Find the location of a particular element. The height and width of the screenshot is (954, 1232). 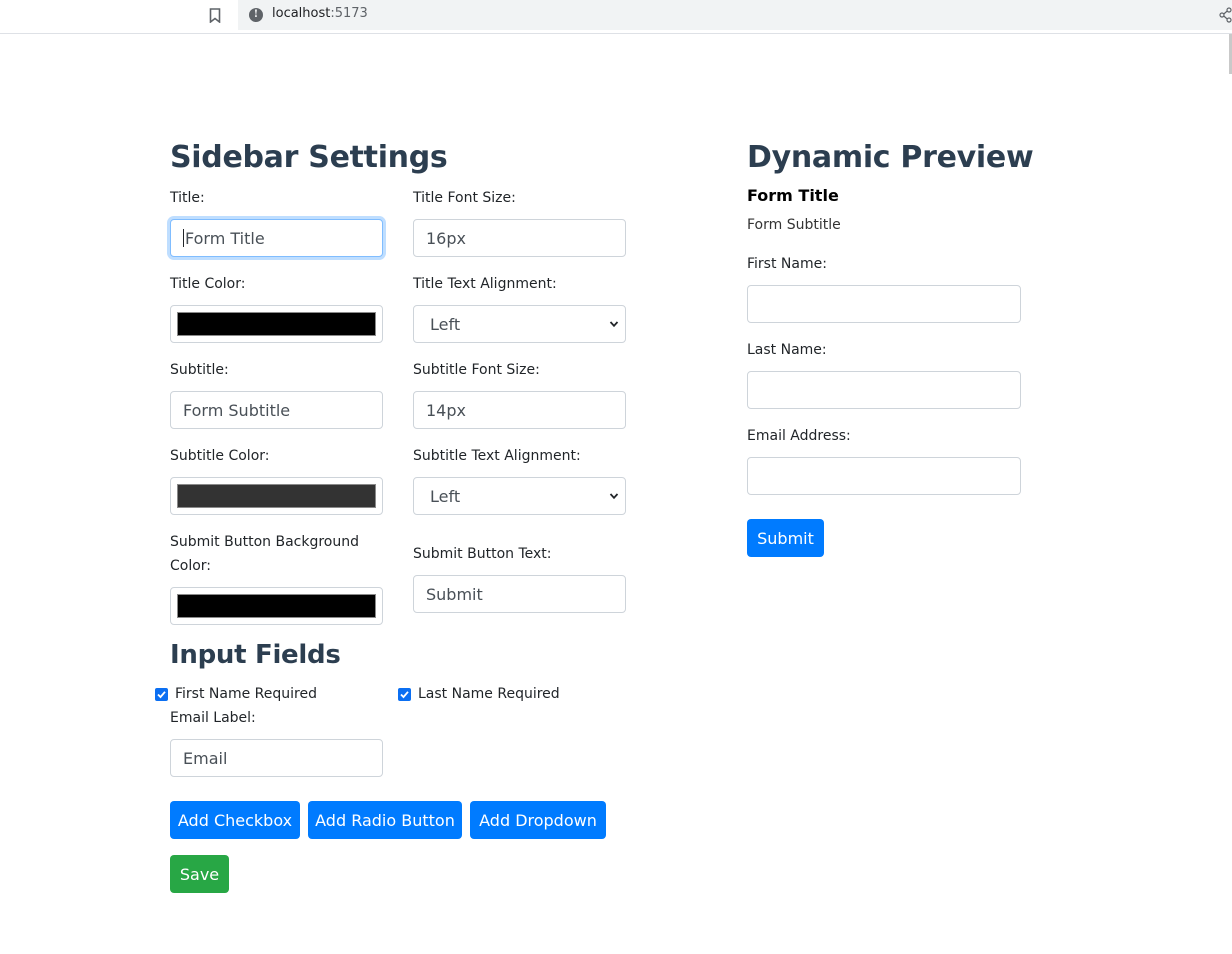

title-color-label: Title Color: is located at coordinates (208, 284).